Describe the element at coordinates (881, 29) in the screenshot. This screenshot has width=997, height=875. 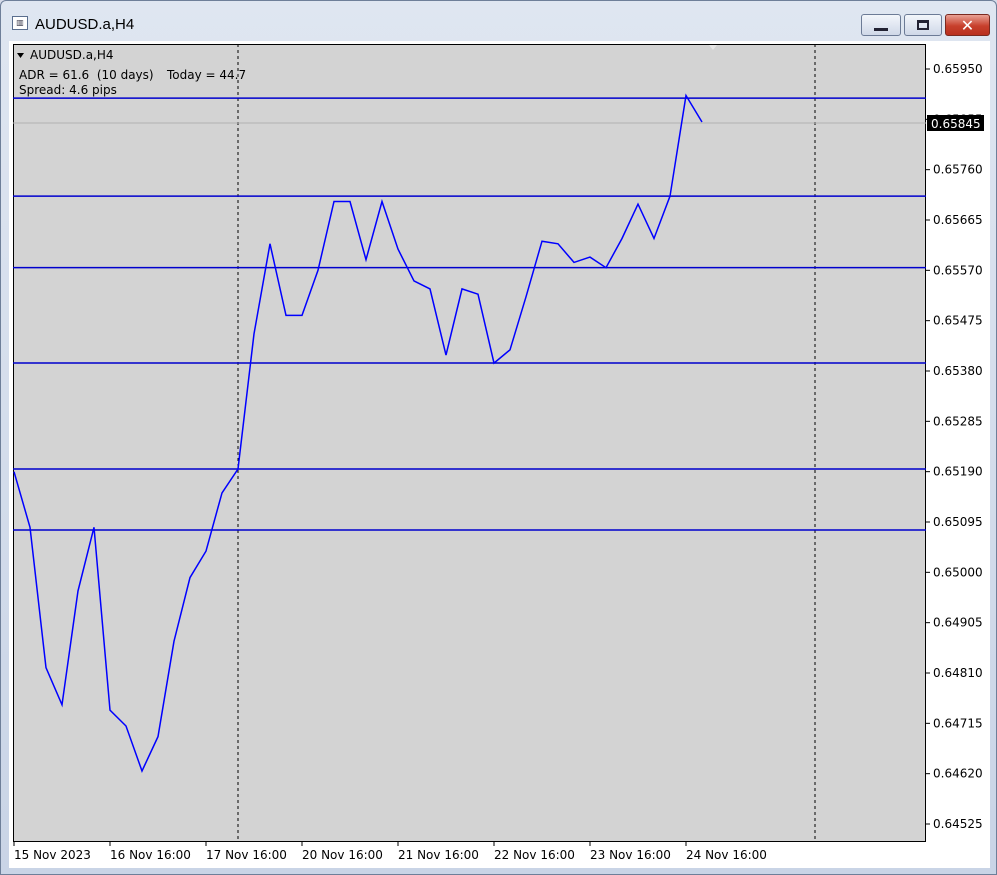
I see `minimize-icon` at that location.